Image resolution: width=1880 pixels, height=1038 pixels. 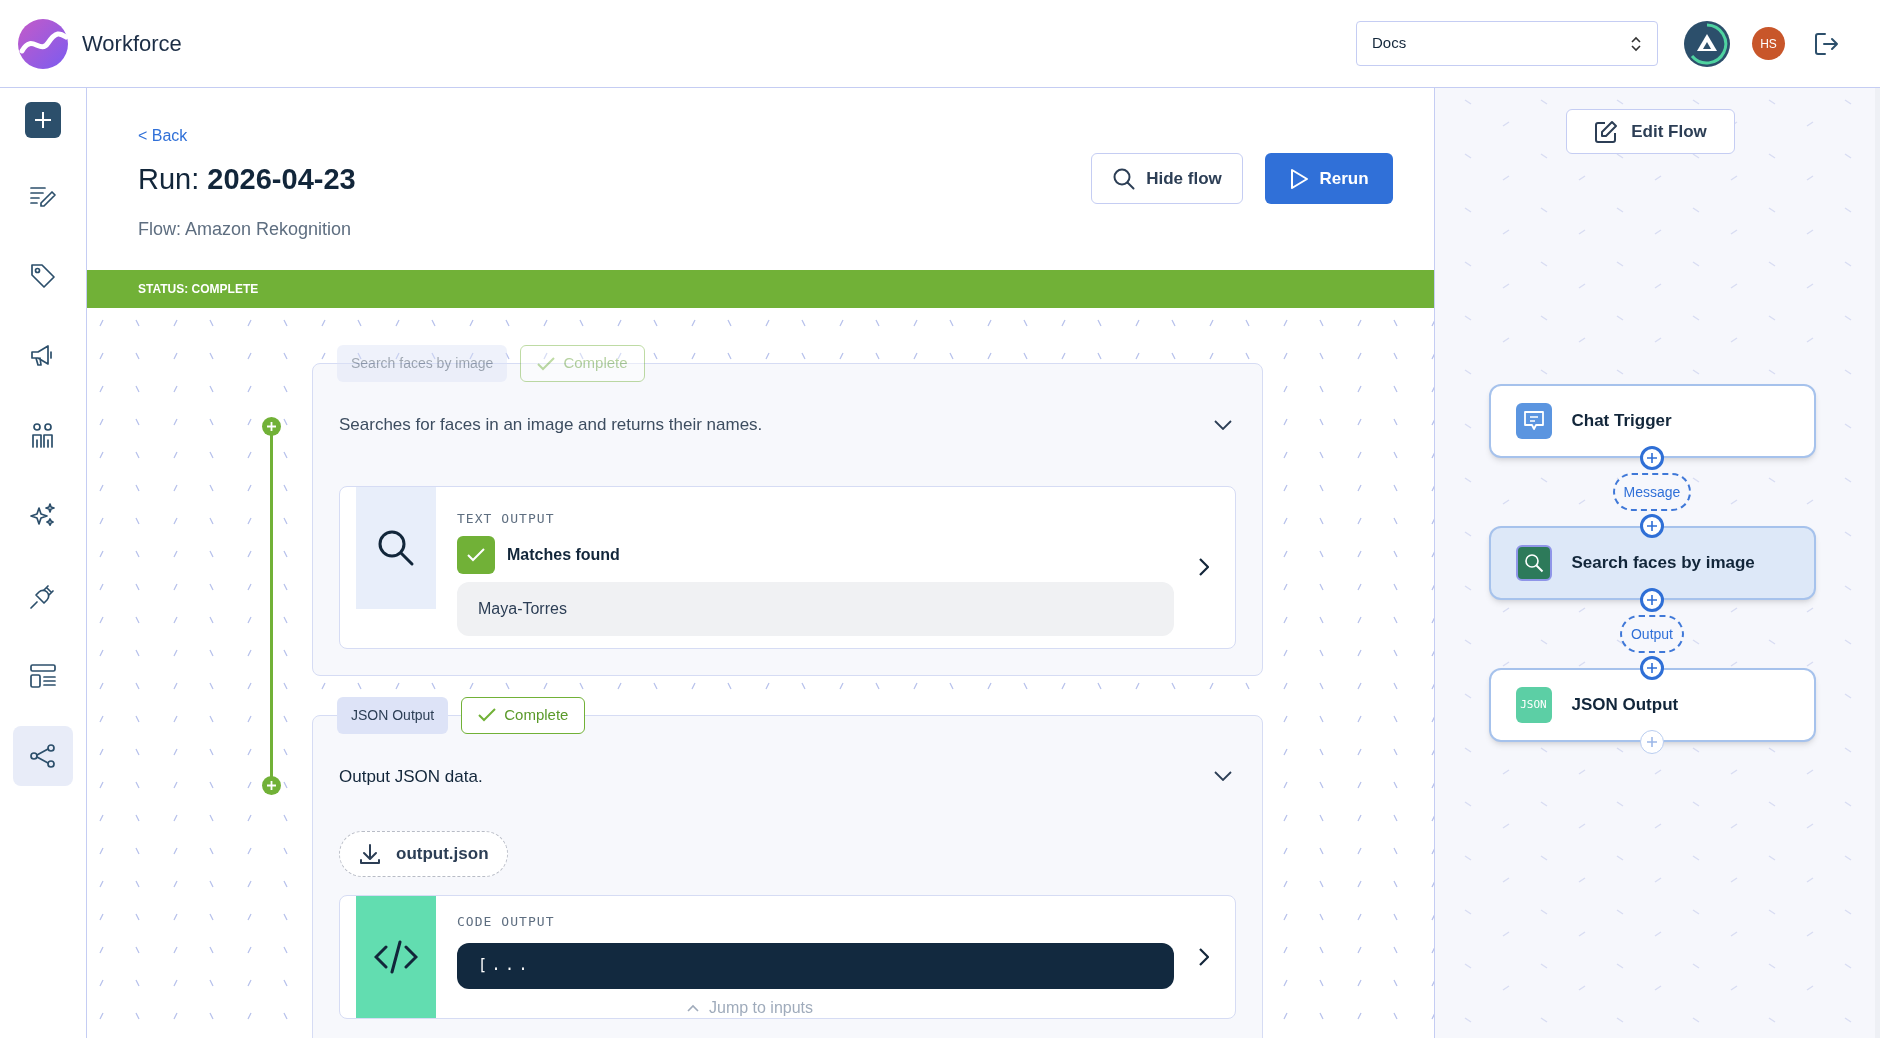 What do you see at coordinates (245, 229) in the screenshot?
I see `flow-name: Flow: Amazon Rekognition` at bounding box center [245, 229].